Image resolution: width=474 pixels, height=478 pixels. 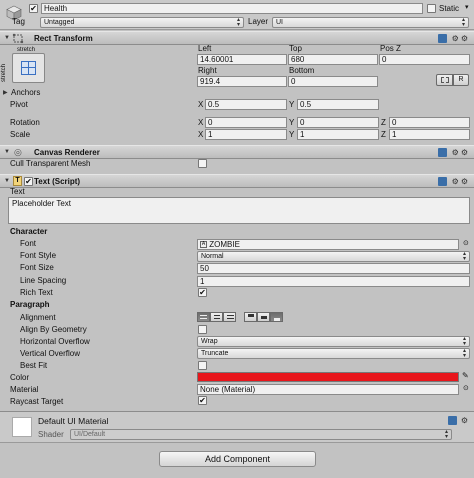 I want to click on component-header-icons: ⚙⚙, so click(x=454, y=38).